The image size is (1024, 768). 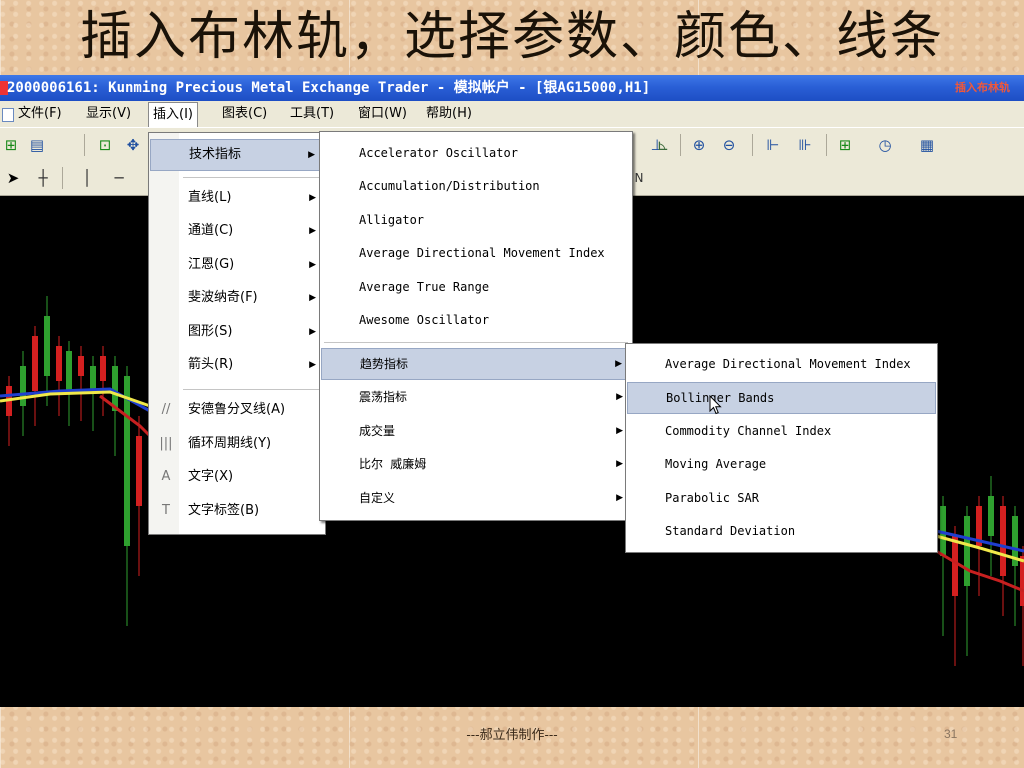 I want to click on trend-menu-item-average-directional-movement-index: Average Directional Movement Index, so click(x=781, y=364).